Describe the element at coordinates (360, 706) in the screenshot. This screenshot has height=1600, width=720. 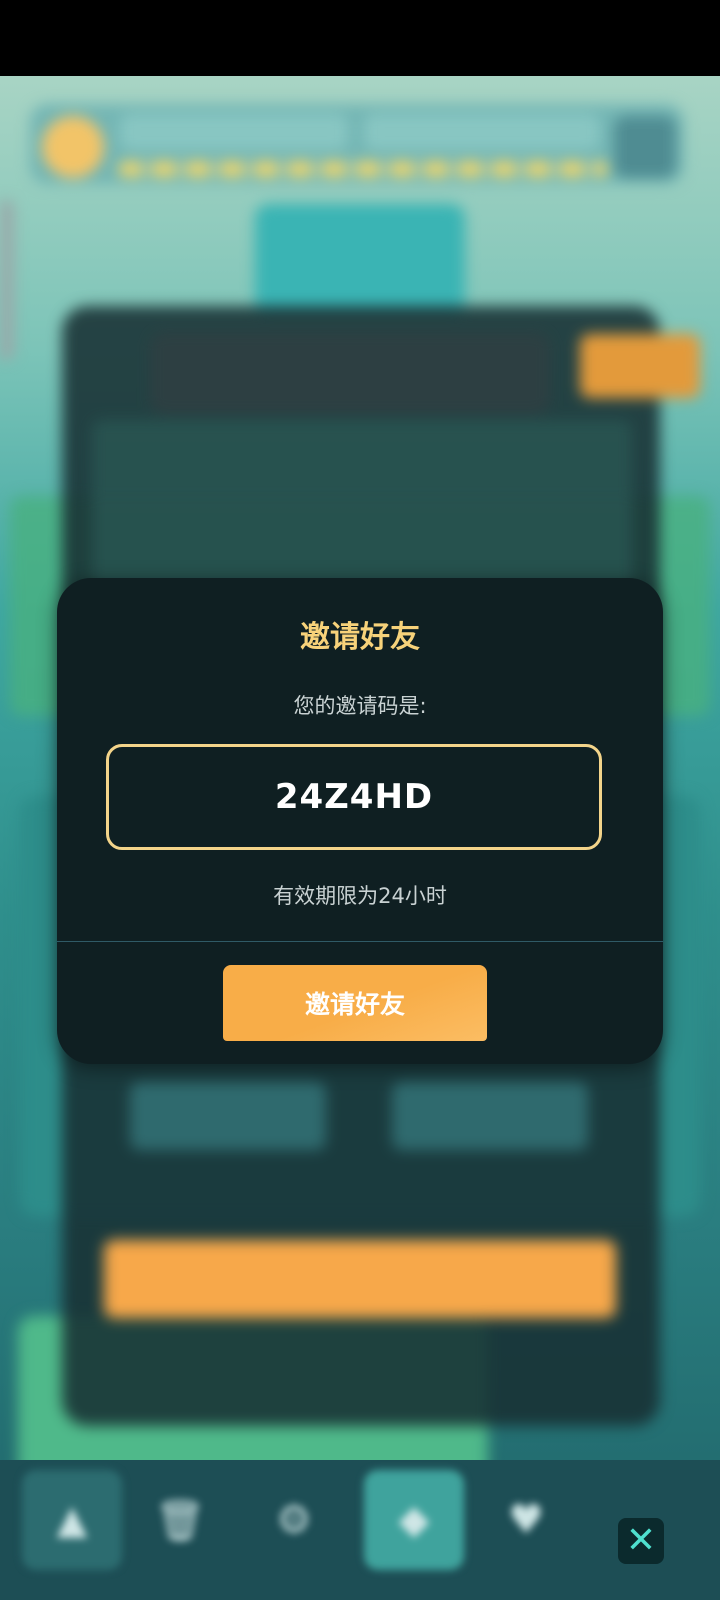
I see `invite-code-label: 您的邀请码是:` at that location.